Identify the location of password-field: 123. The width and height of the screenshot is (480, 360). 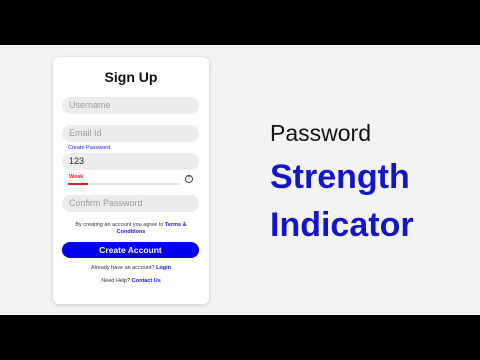
(130, 161).